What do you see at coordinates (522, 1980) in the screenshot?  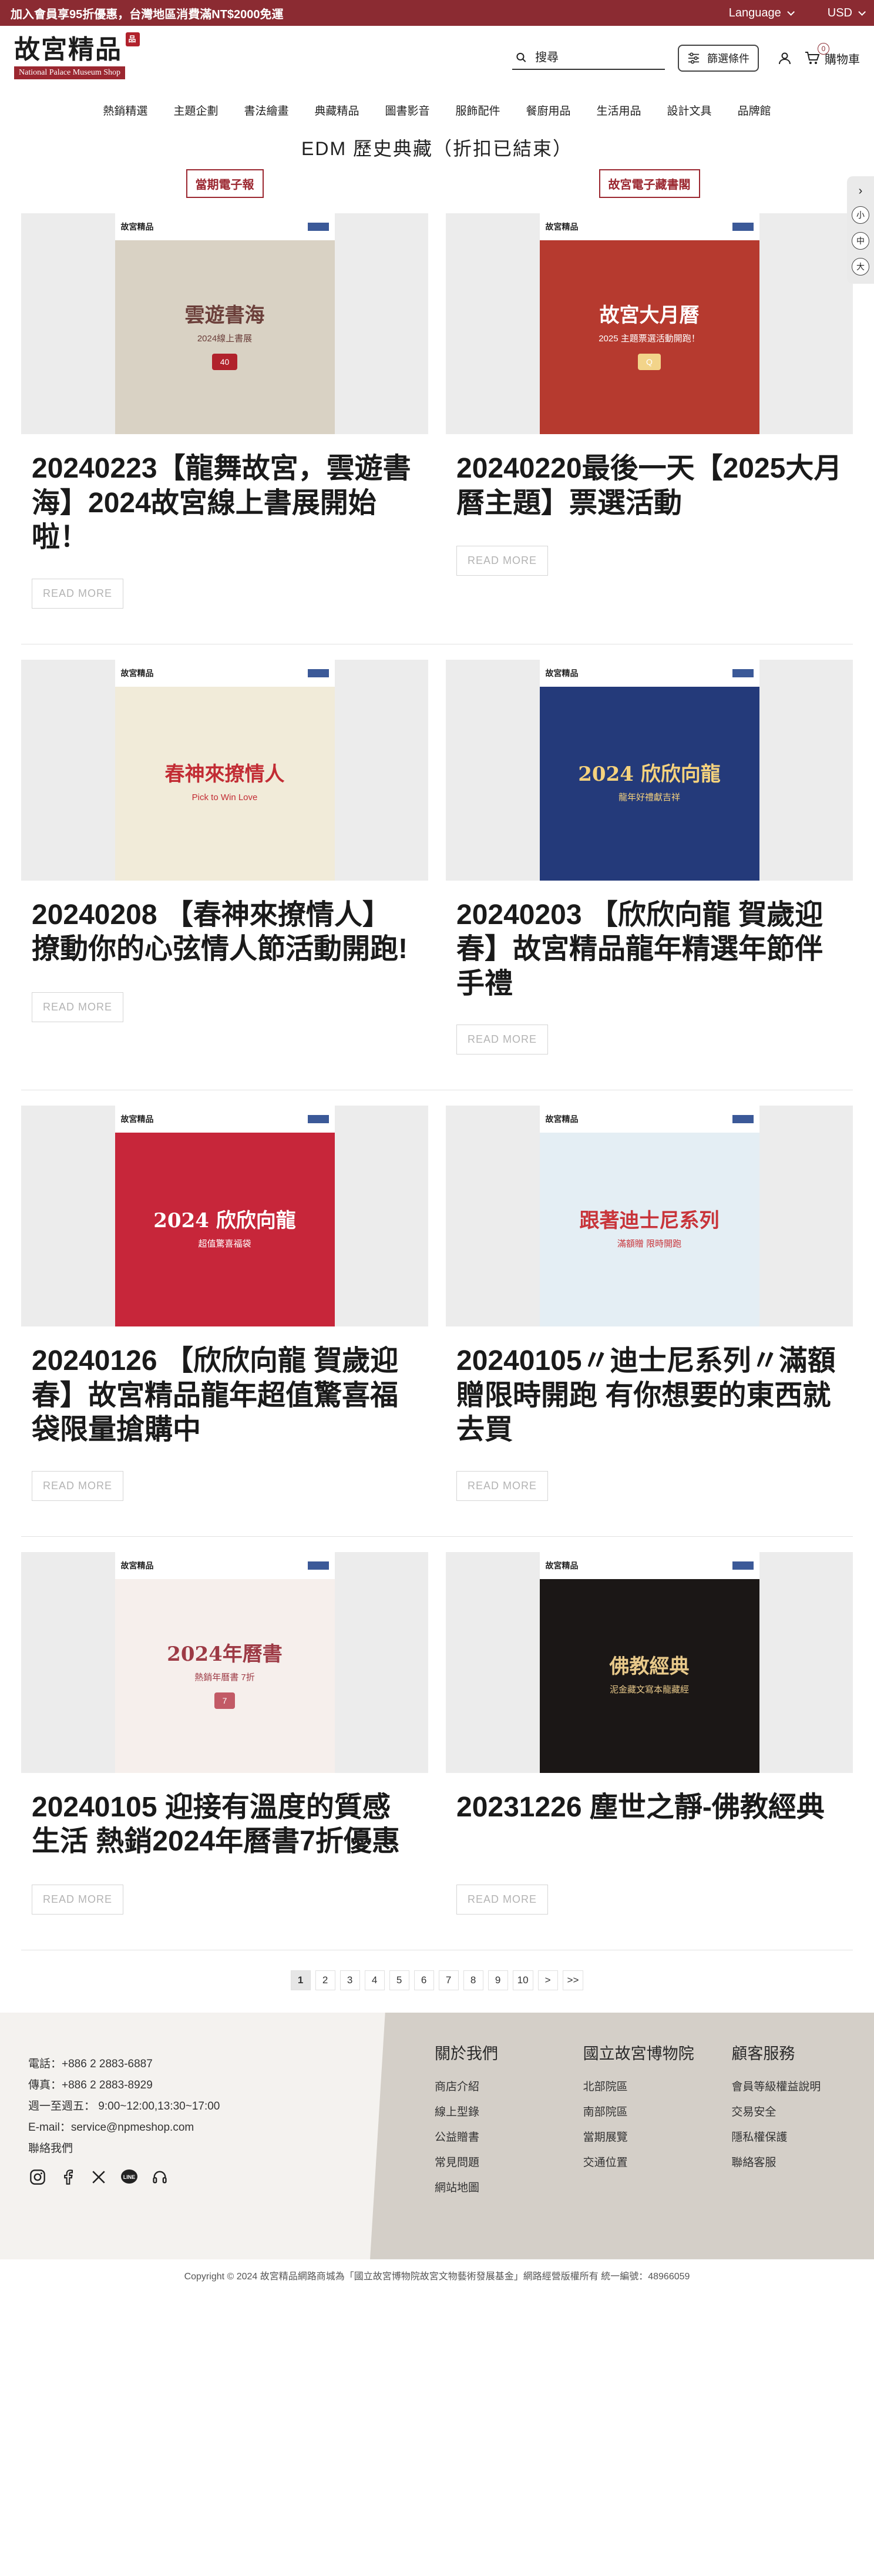 I see `page-link: 10` at bounding box center [522, 1980].